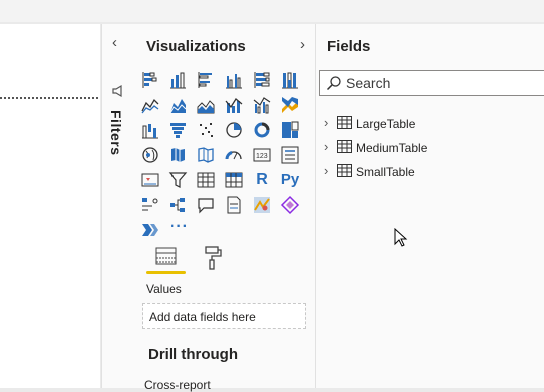  I want to click on table-label: MediumTable, so click(392, 148).